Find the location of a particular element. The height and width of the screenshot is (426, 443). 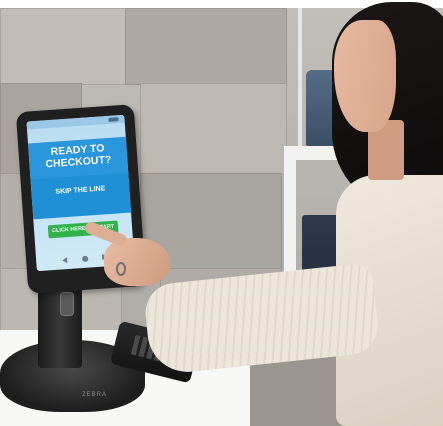

status-bar is located at coordinates (75, 122).